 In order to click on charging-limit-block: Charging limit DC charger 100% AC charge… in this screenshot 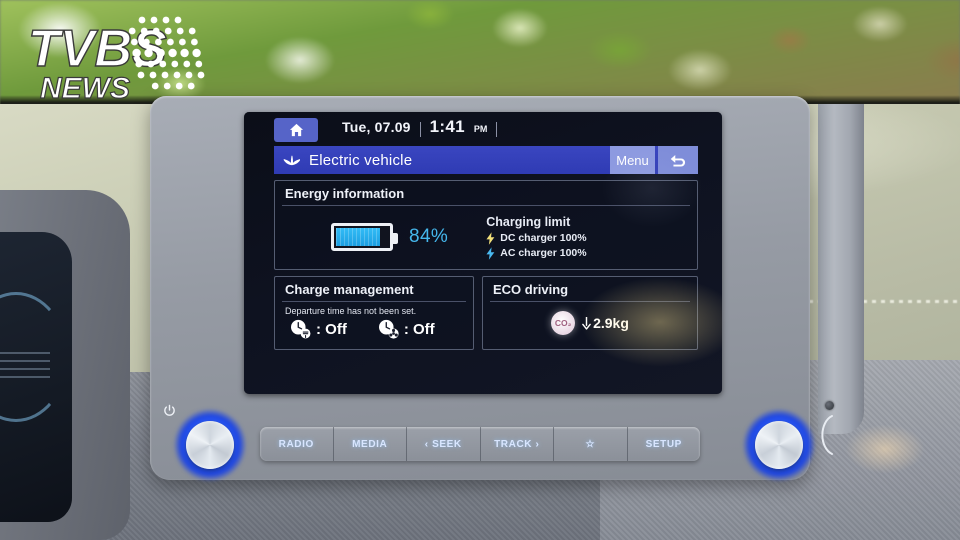, I will do `click(536, 237)`.